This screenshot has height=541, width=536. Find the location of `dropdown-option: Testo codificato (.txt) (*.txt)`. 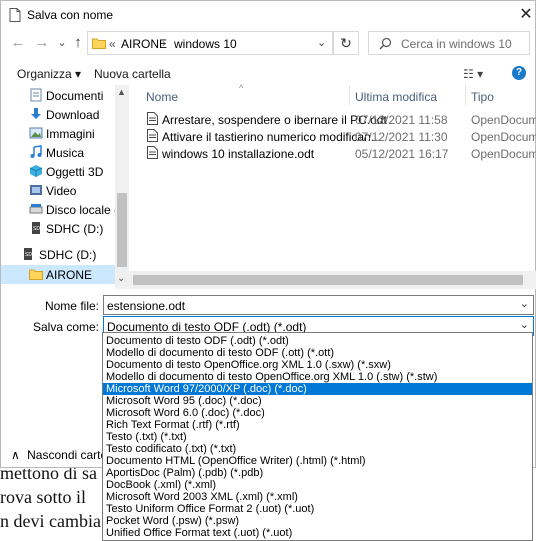

dropdown-option: Testo codificato (.txt) (*.txt) is located at coordinates (317, 449).